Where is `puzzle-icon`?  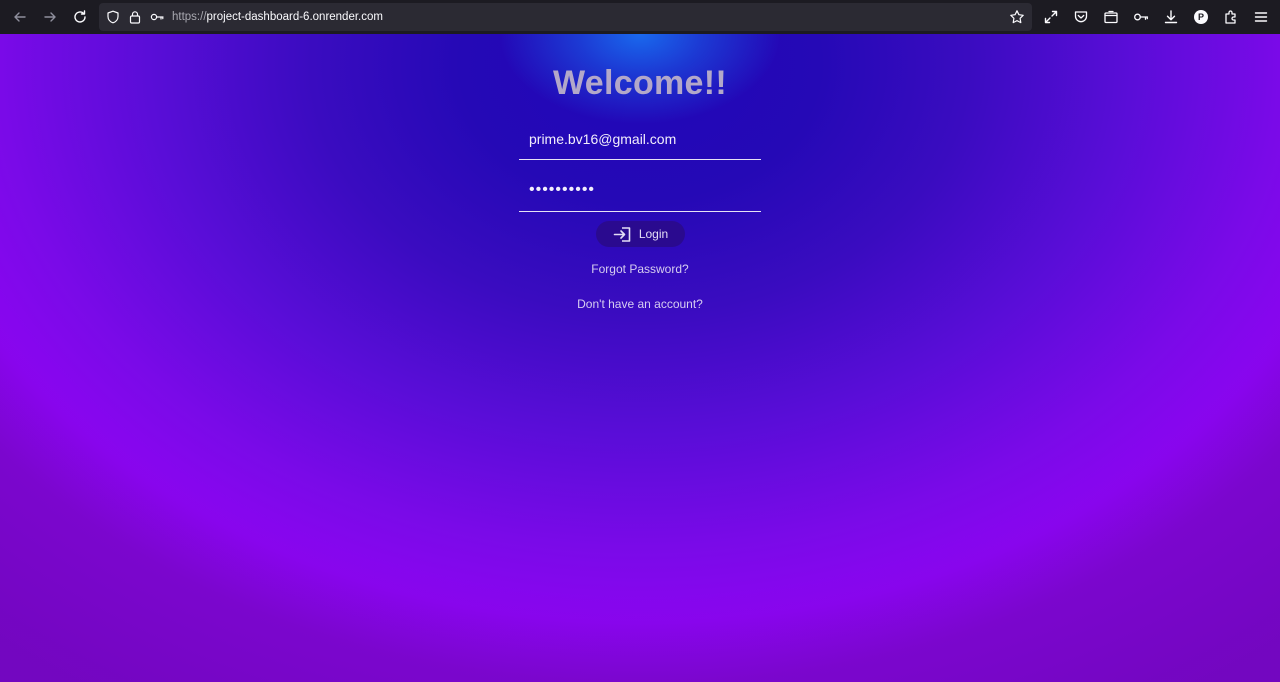
puzzle-icon is located at coordinates (1230, 17).